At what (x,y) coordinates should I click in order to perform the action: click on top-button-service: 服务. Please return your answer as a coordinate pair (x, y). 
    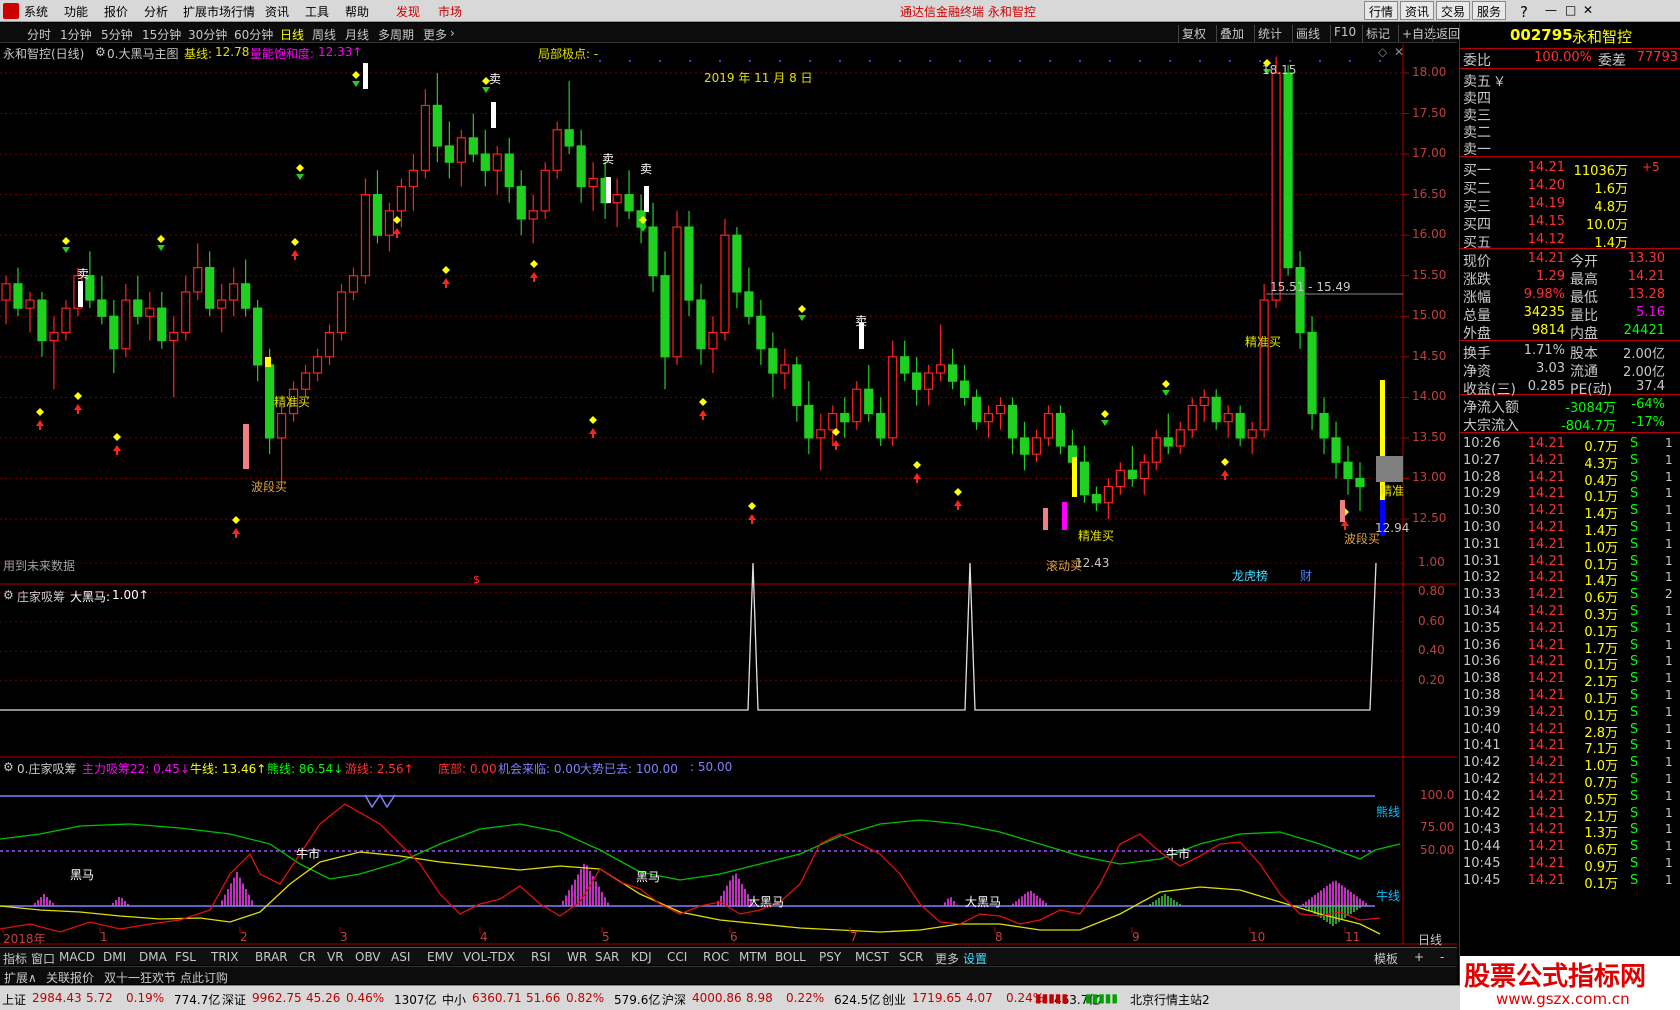
    Looking at the image, I should click on (1489, 10).